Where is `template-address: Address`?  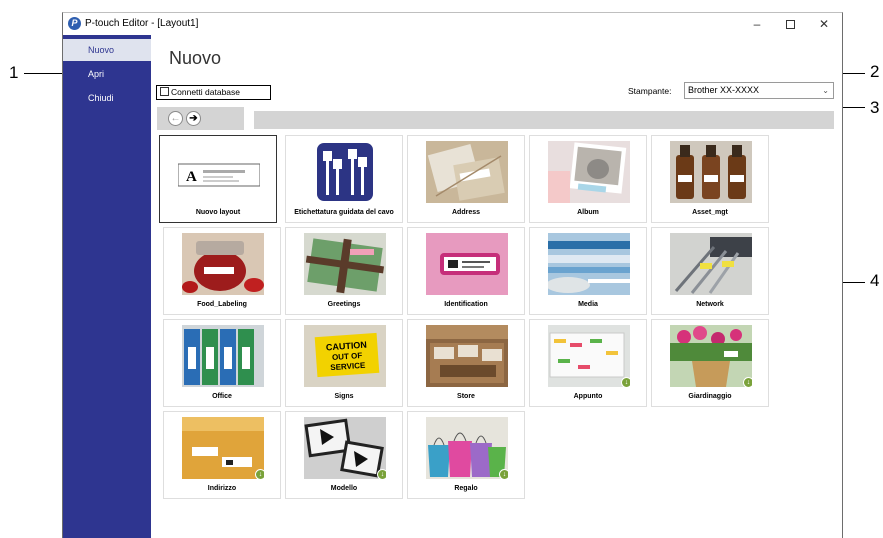
template-address: Address is located at coordinates (466, 179).